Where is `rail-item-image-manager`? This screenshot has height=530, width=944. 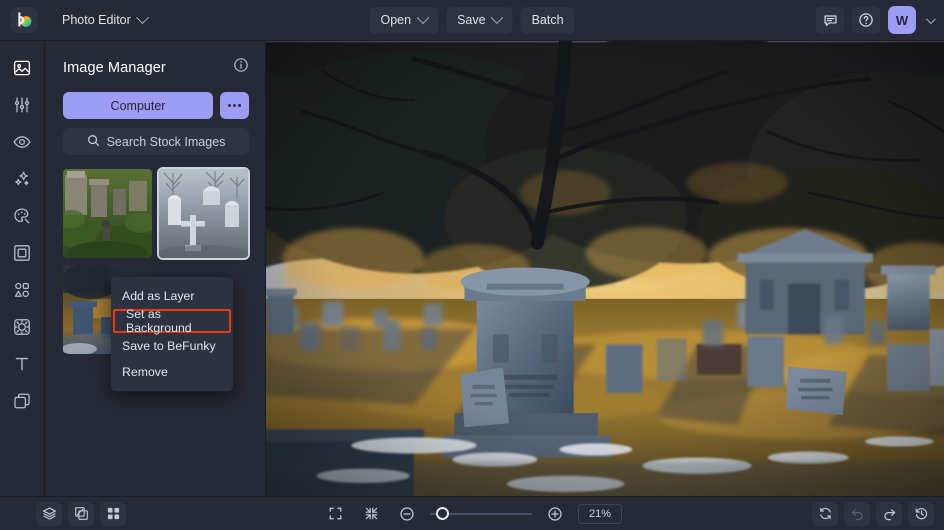 rail-item-image-manager is located at coordinates (22, 68).